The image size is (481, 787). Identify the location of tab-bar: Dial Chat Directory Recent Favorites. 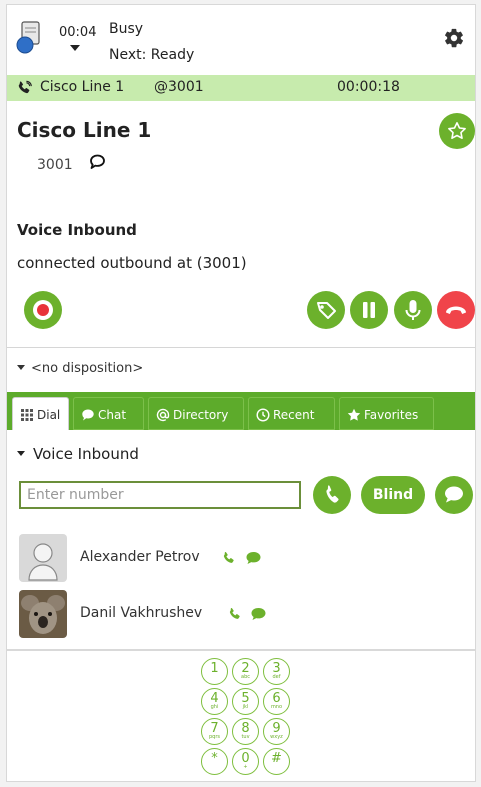
(241, 411).